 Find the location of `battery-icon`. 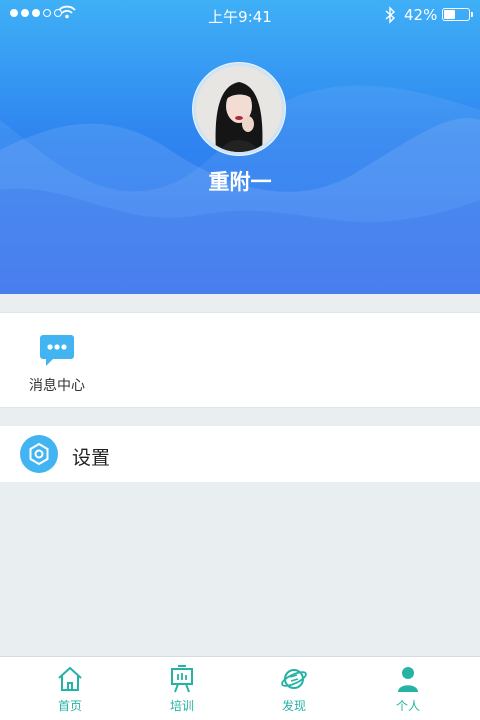

battery-icon is located at coordinates (456, 14).